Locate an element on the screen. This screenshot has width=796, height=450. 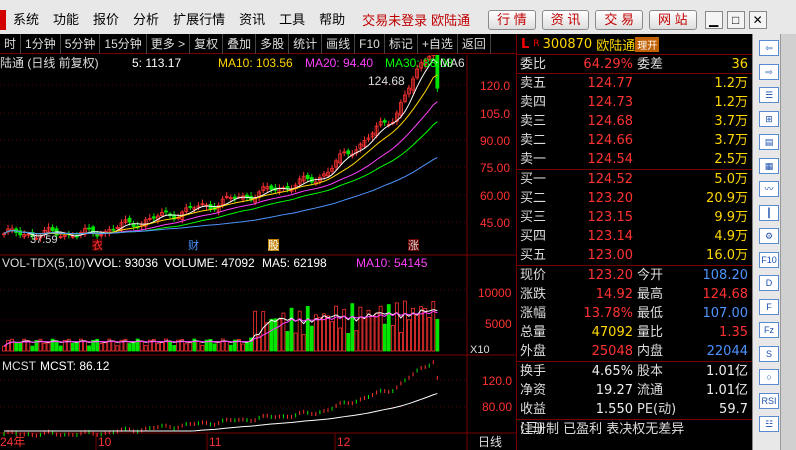
x-label-0: 24年 is located at coordinates (12, 442).